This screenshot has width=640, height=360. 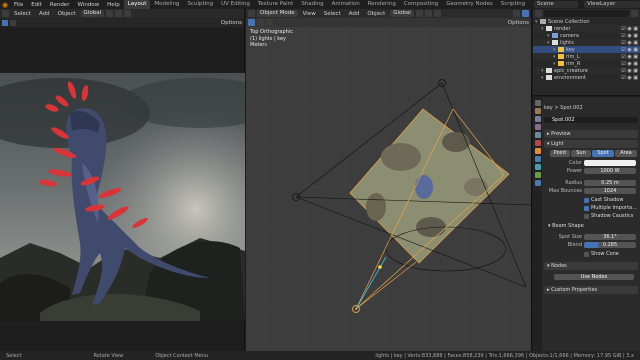 What do you see at coordinates (612, 4) in the screenshot?
I see `view-layer-selector: ViewLayer` at bounding box center [612, 4].